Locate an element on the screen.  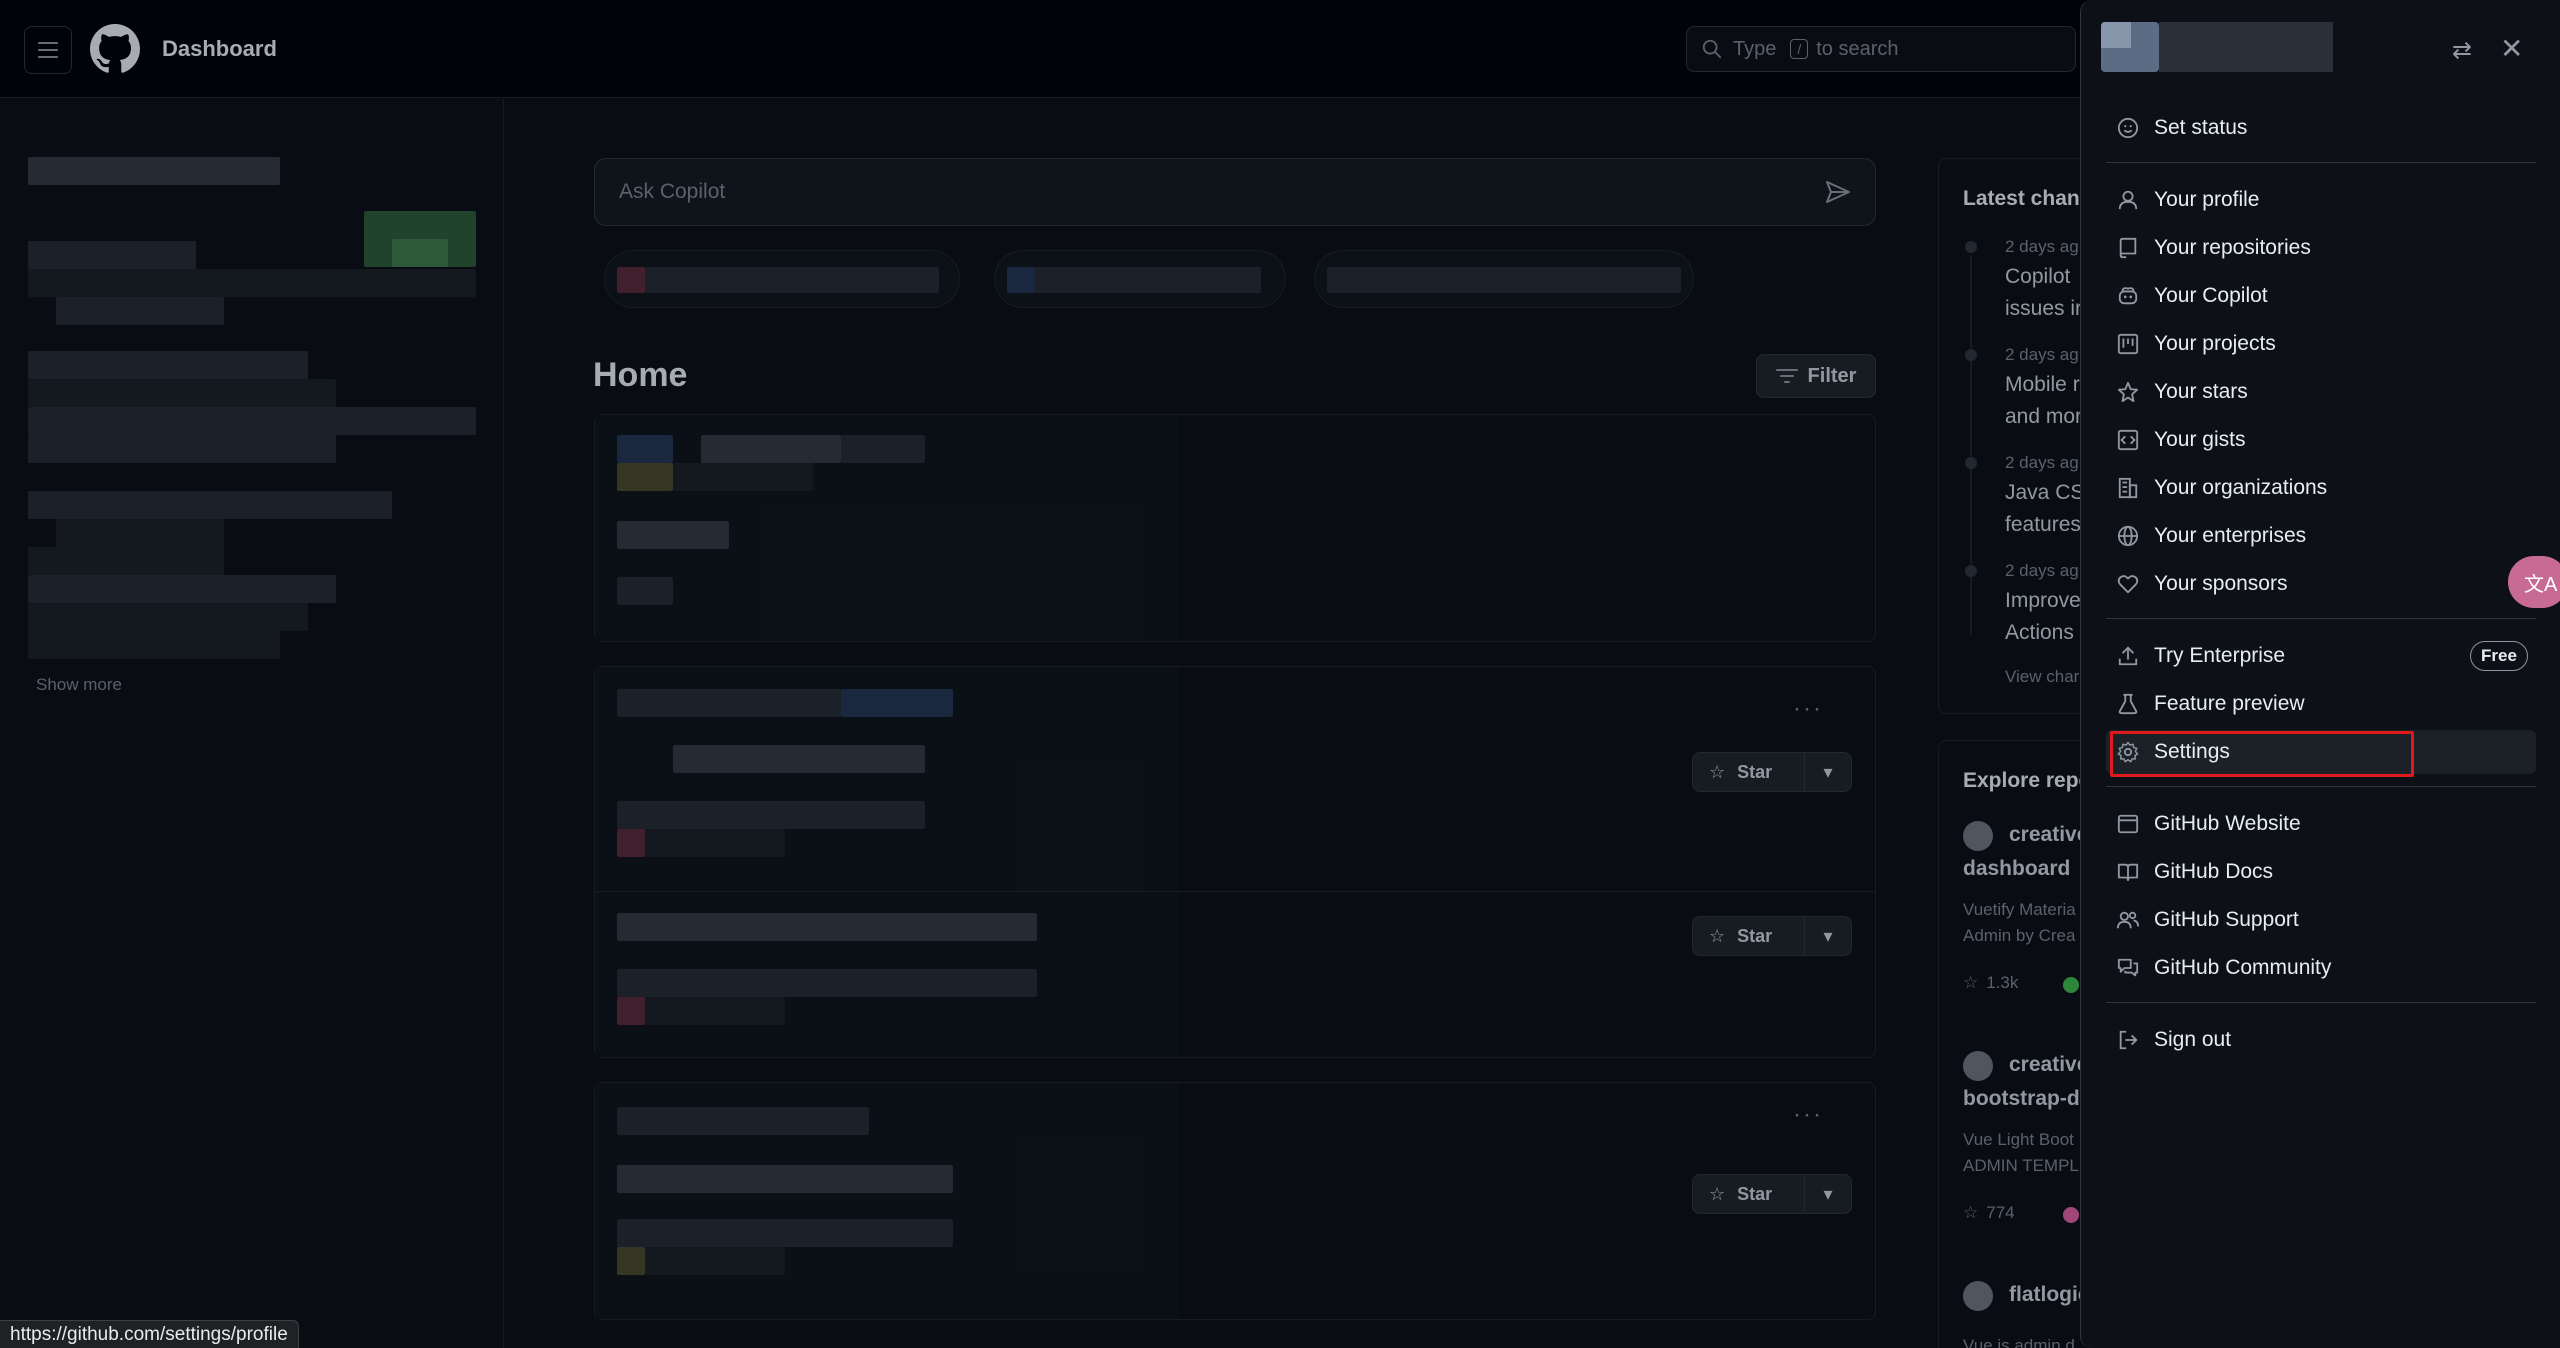
translate-extension-button: 文A is located at coordinates (2534, 582).